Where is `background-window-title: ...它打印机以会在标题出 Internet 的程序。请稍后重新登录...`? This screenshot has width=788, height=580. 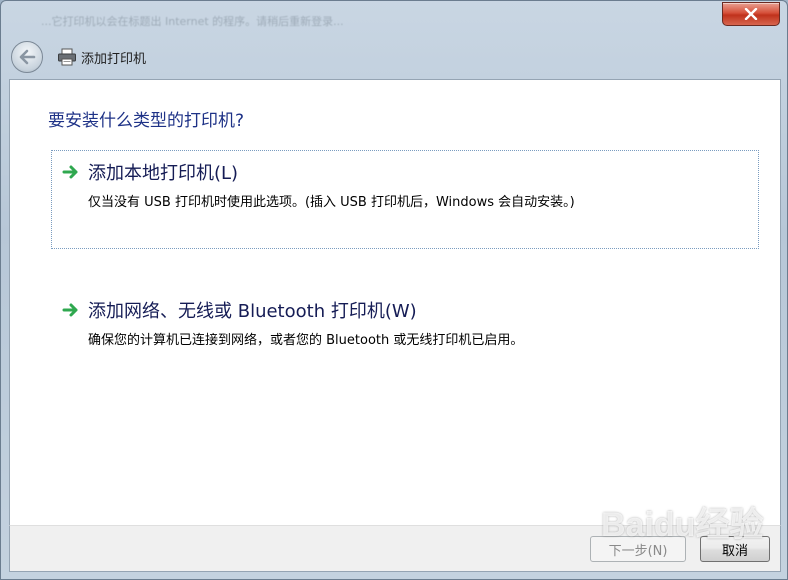
background-window-title: ...它打印机以会在标题出 Internet 的程序。请稍后重新登录... is located at coordinates (192, 21).